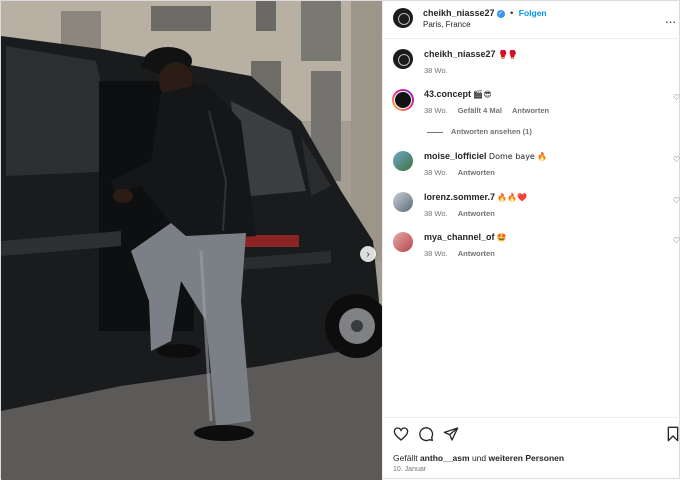 The width and height of the screenshot is (680, 480). What do you see at coordinates (507, 54) in the screenshot?
I see `caption-emoji: 🥊🥊` at bounding box center [507, 54].